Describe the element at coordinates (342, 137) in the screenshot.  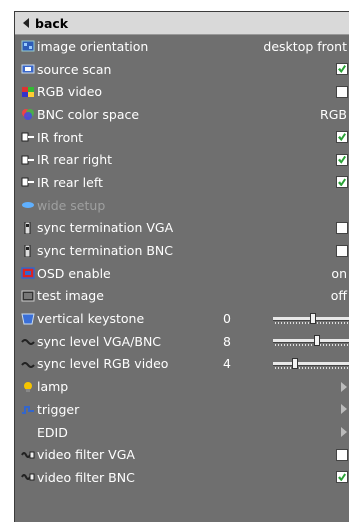
I see `ir-front-checkbox` at that location.